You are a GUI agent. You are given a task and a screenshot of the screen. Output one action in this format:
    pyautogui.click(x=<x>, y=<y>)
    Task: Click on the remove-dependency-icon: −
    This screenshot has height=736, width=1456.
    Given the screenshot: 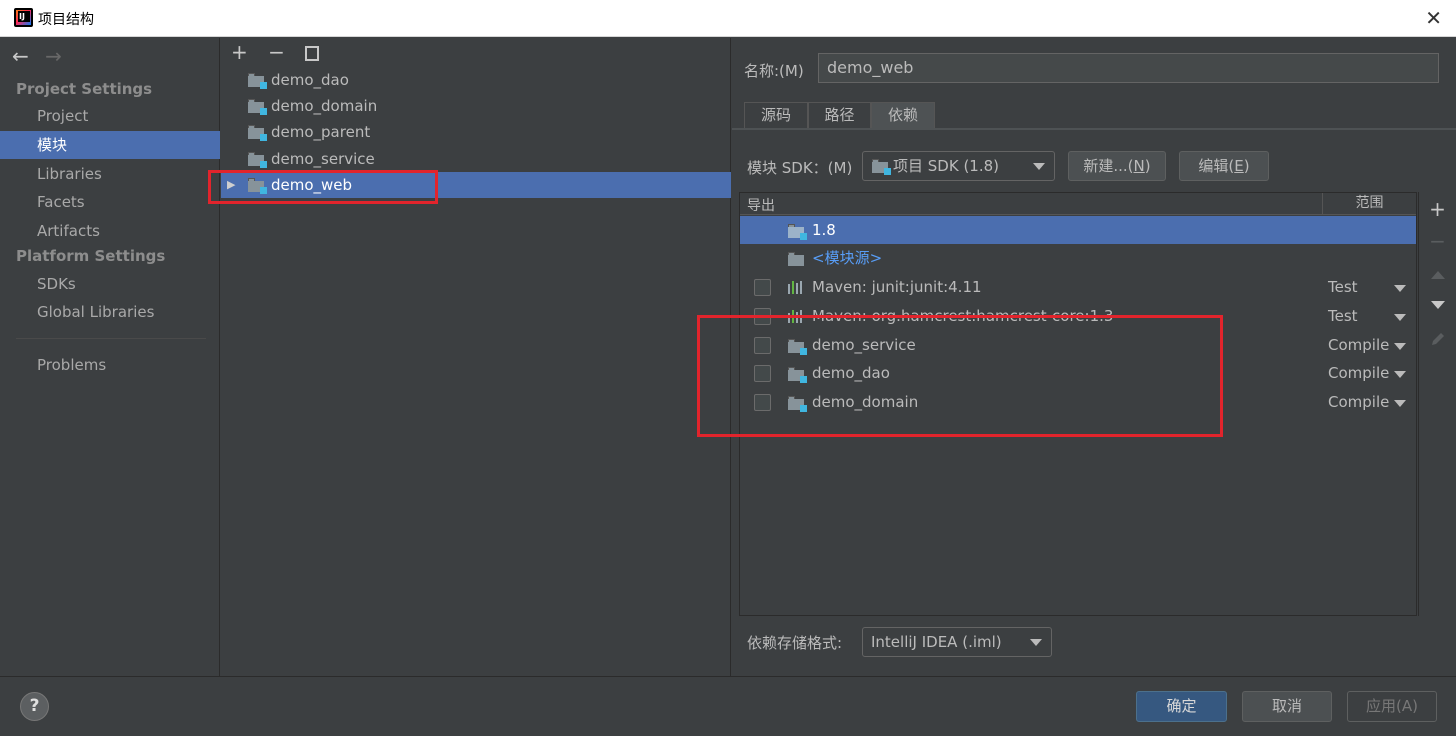 What is the action you would take?
    pyautogui.click(x=1437, y=241)
    